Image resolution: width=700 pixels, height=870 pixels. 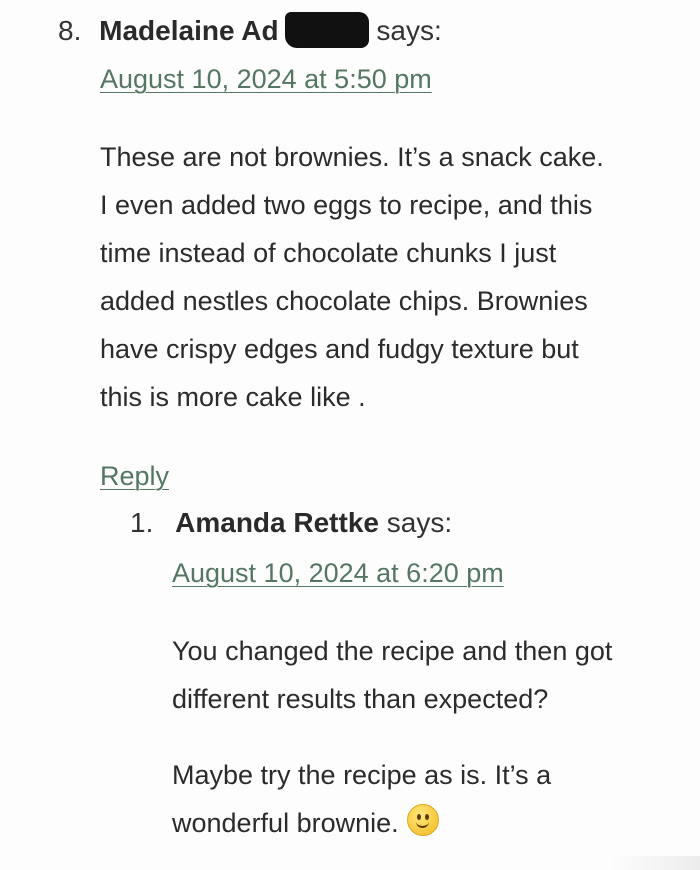 I want to click on comment-body-line: this is more cake like ., so click(x=233, y=397).